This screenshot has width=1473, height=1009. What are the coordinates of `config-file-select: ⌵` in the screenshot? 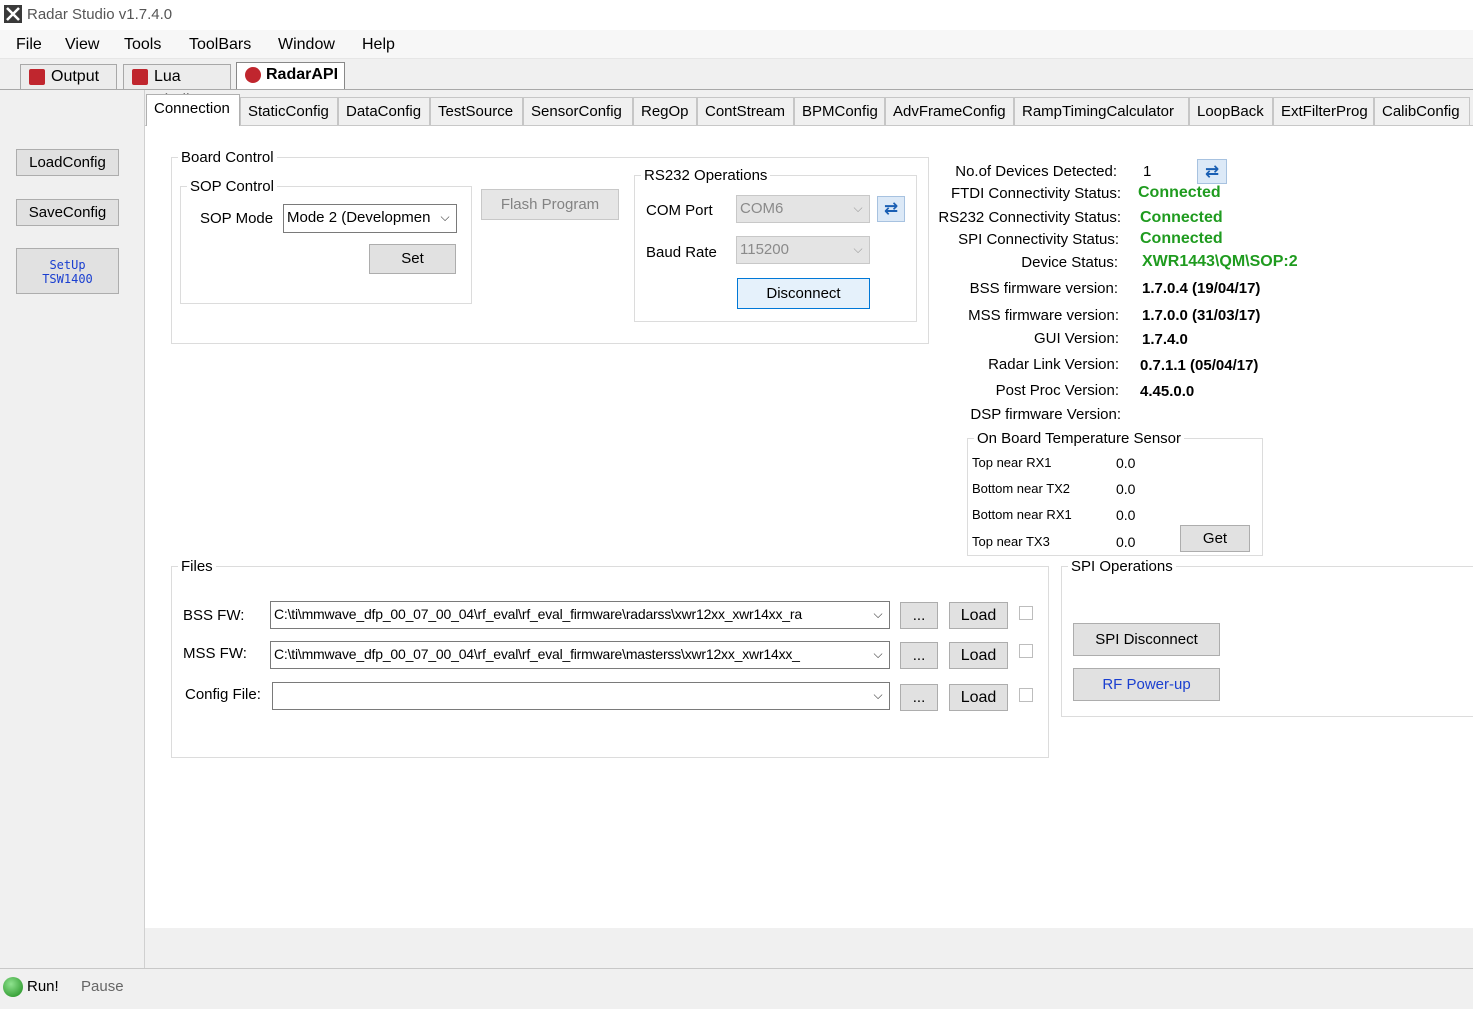 It's located at (581, 696).